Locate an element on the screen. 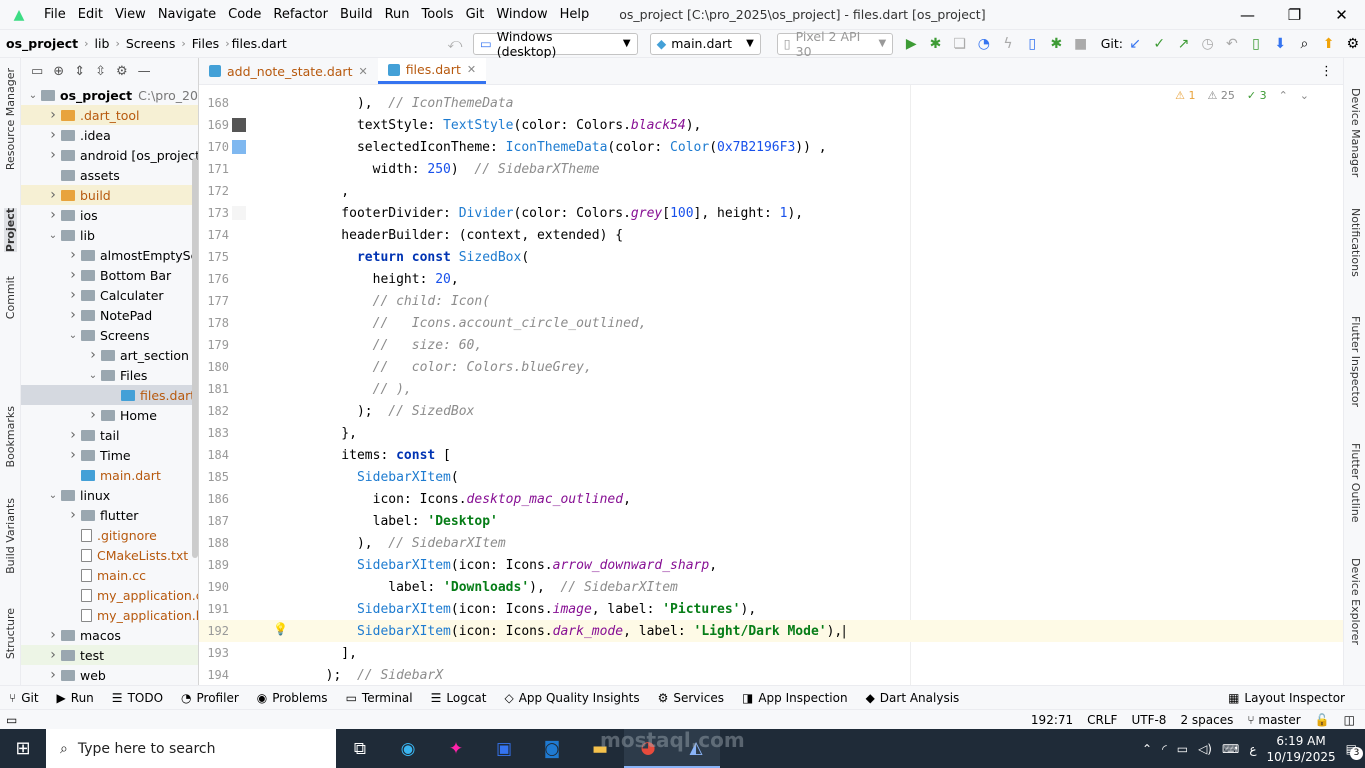  project-scrollbar is located at coordinates (195, 358).